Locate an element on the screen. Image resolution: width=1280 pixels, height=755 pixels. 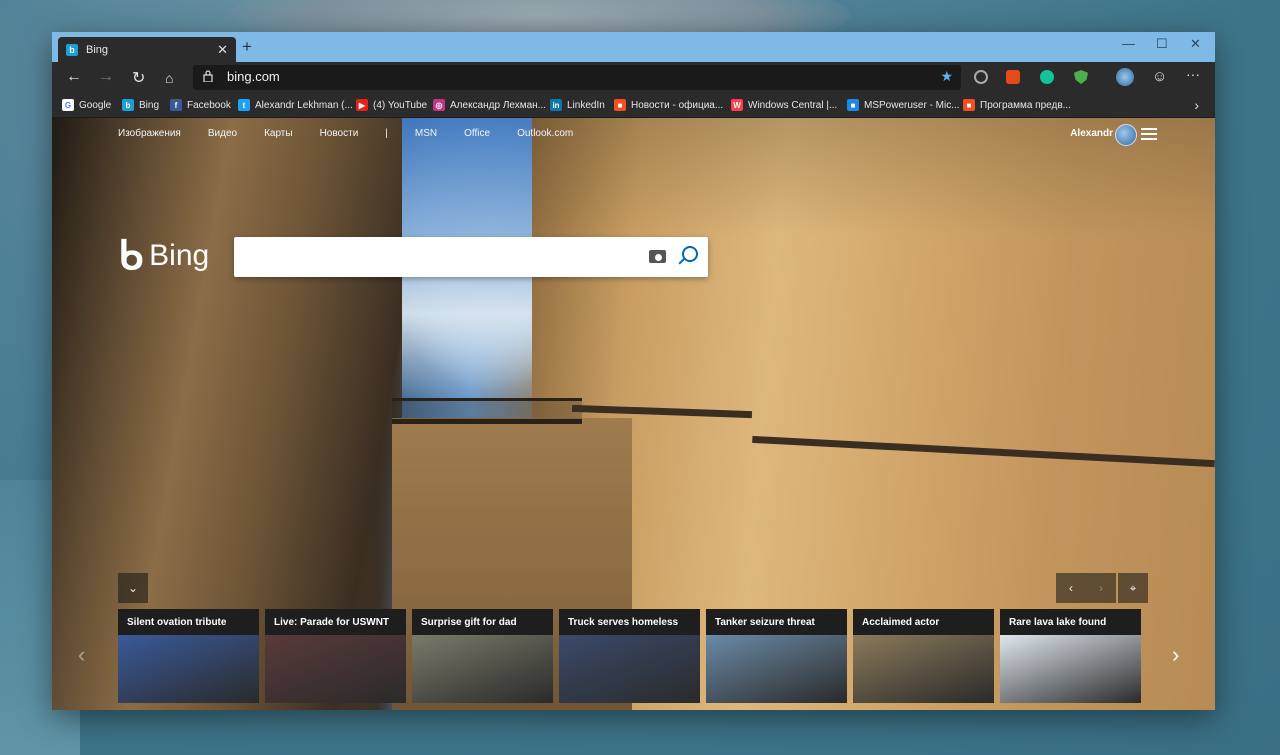
news-card: Live: Parade for USWNT is located at coordinates (335, 656).